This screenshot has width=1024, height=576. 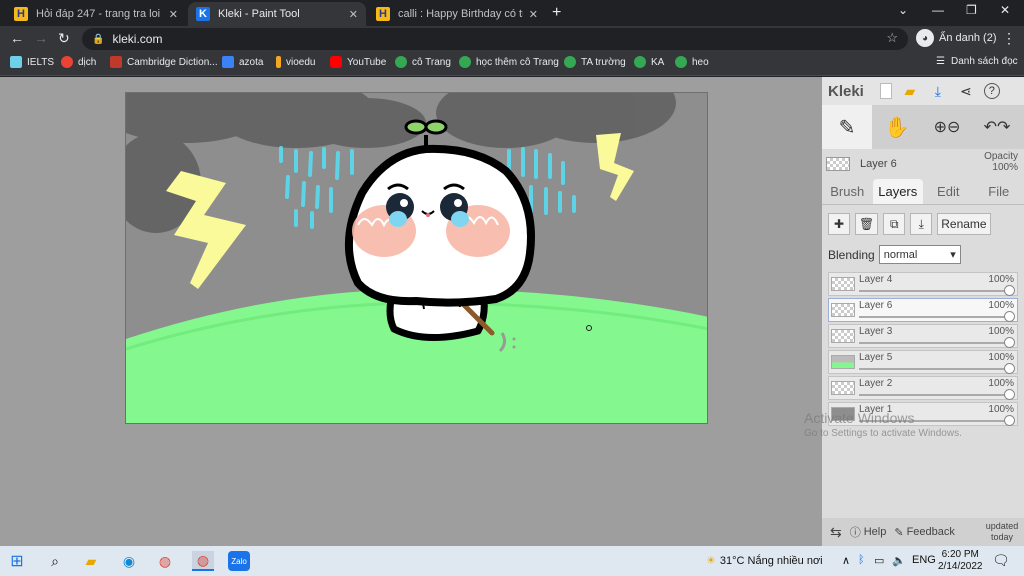 What do you see at coordinates (846, 560) in the screenshot?
I see `tray-chevron-icon: ∧` at bounding box center [846, 560].